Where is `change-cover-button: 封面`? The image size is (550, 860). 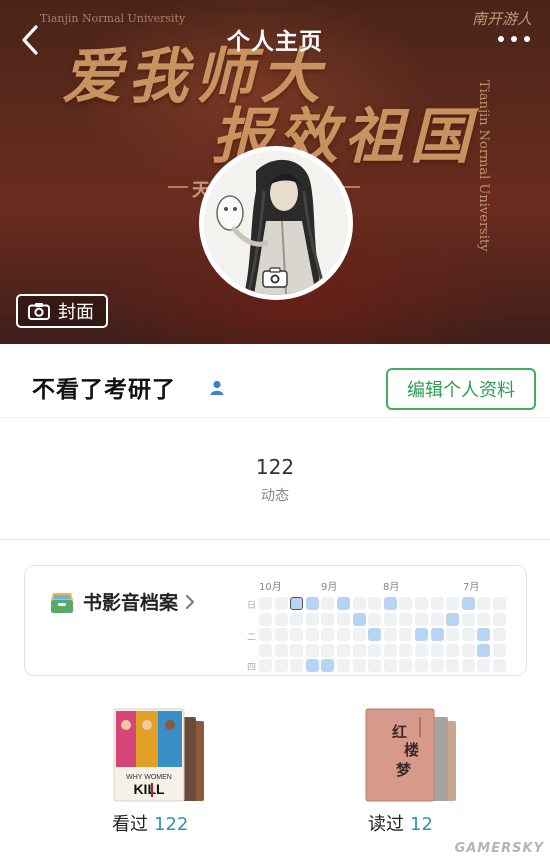 change-cover-button: 封面 is located at coordinates (62, 311).